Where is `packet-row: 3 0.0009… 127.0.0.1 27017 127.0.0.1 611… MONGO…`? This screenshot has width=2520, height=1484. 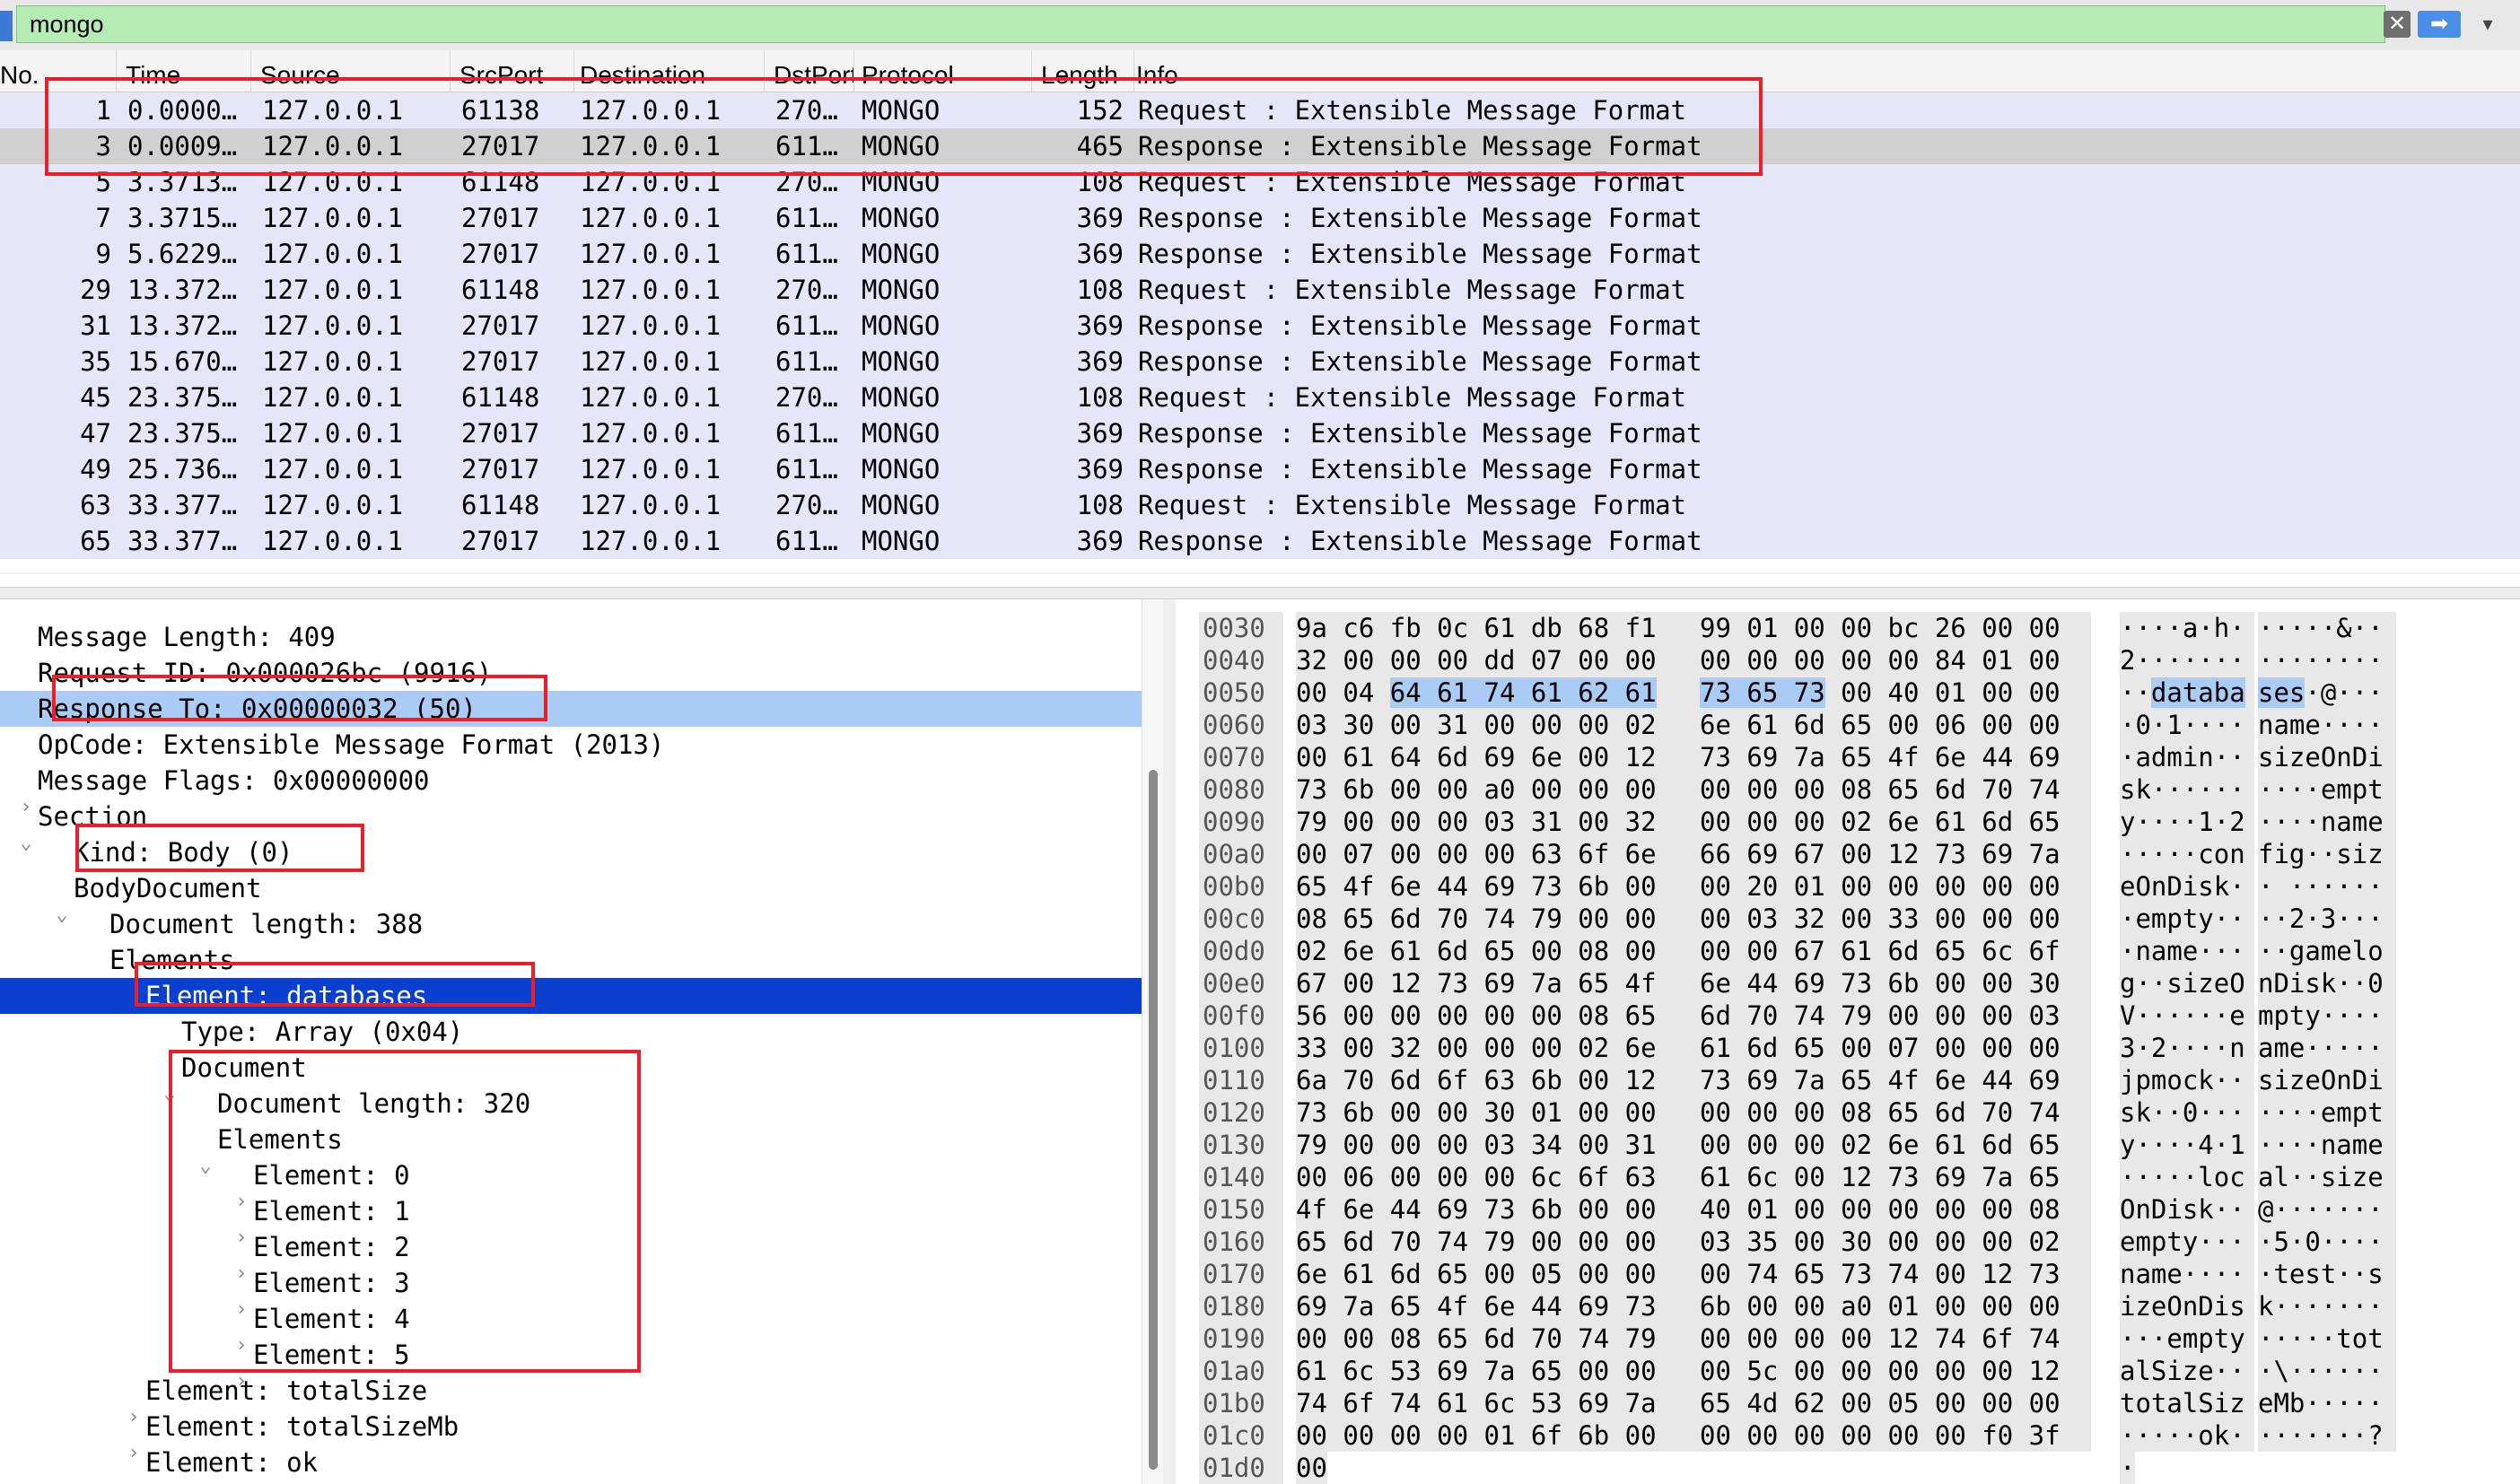
packet-row: 3 0.0009… 127.0.0.1 27017 127.0.0.1 611… MONGO… is located at coordinates (1260, 146).